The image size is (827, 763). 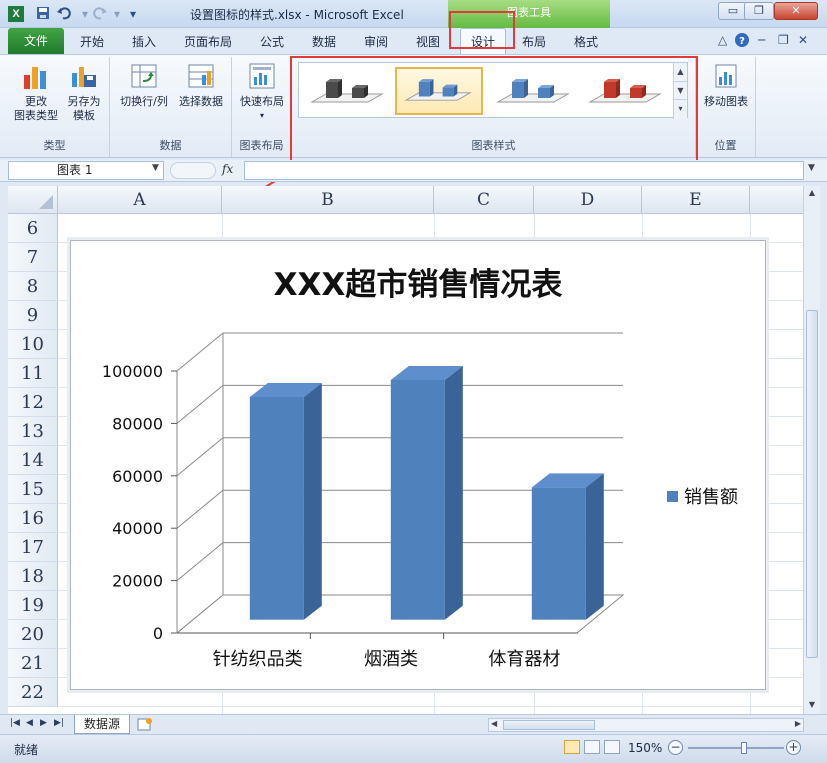 What do you see at coordinates (696, 200) in the screenshot?
I see `column-header-e: E` at bounding box center [696, 200].